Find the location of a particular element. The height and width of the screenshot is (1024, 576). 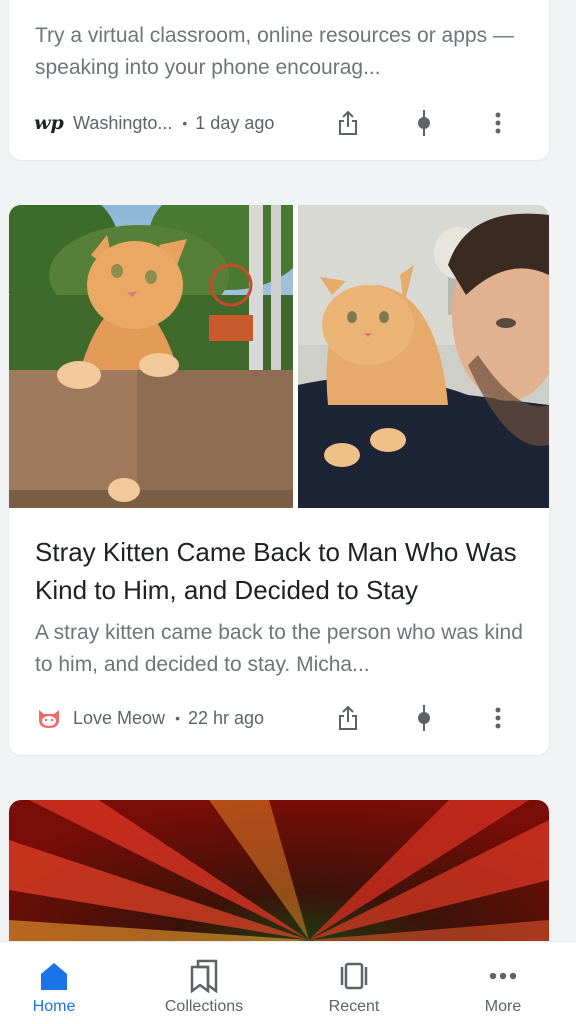

published-time: 22 hr ago is located at coordinates (226, 717).